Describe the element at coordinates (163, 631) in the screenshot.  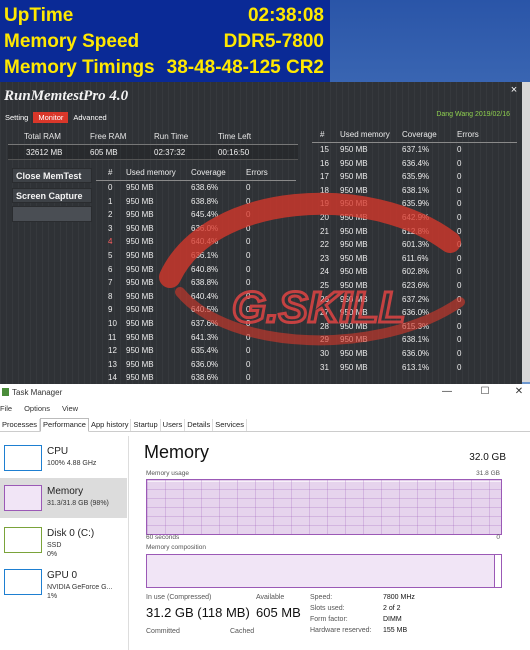
I see `committed-label: Committed` at that location.